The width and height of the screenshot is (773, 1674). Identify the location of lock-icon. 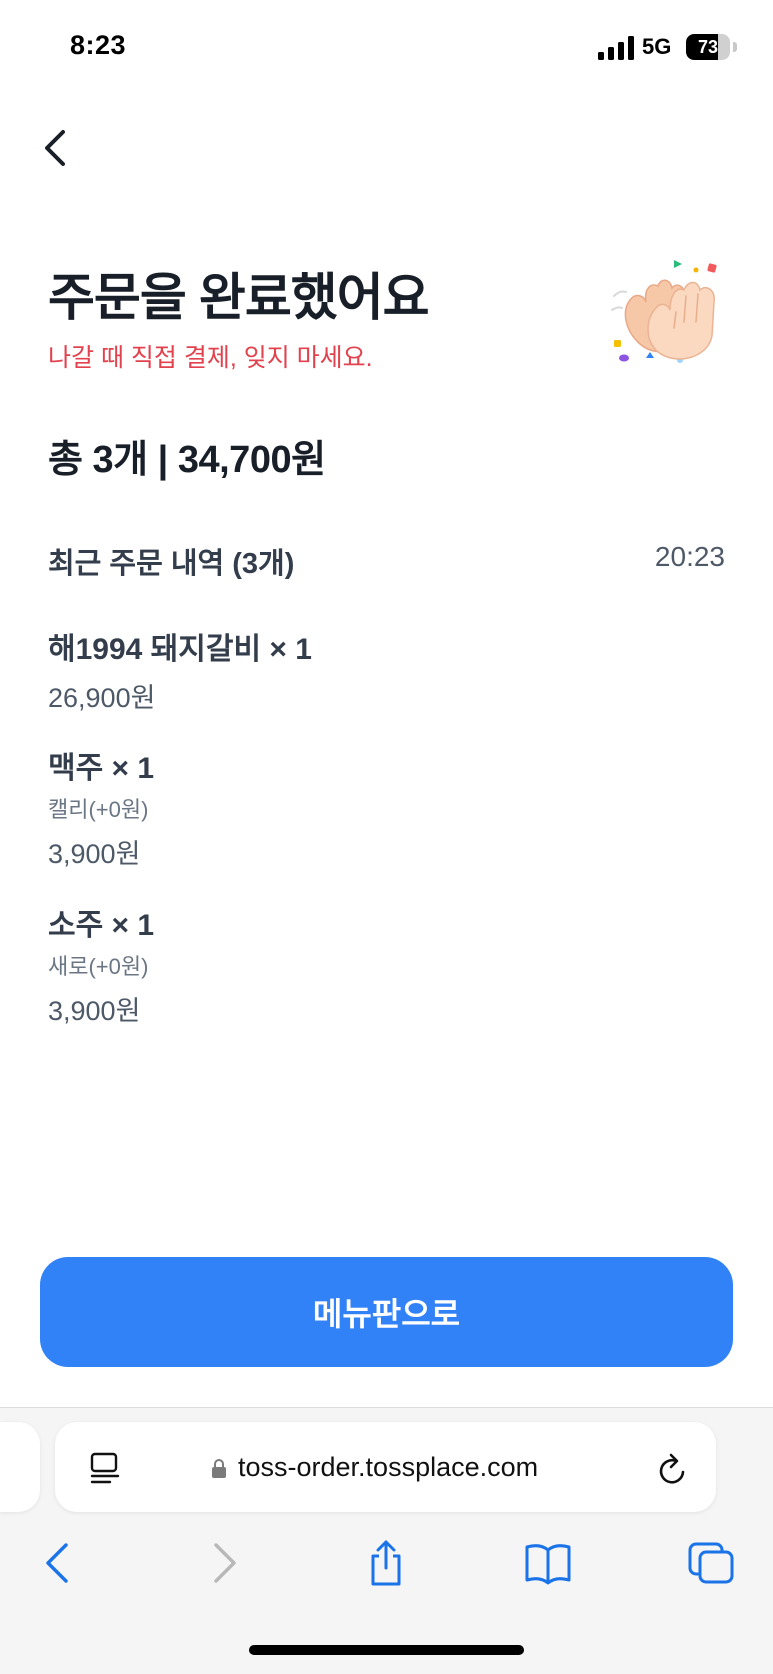
(219, 1468).